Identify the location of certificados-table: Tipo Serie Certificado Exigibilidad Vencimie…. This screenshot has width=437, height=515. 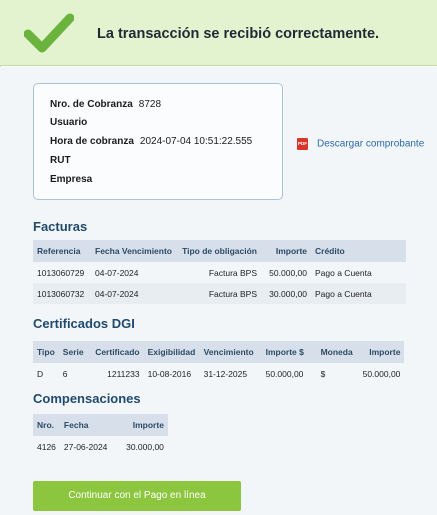
(219, 362).